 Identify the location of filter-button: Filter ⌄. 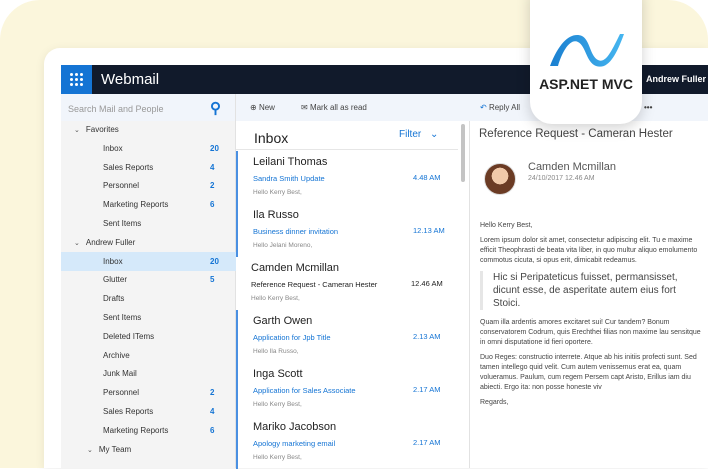
(418, 134).